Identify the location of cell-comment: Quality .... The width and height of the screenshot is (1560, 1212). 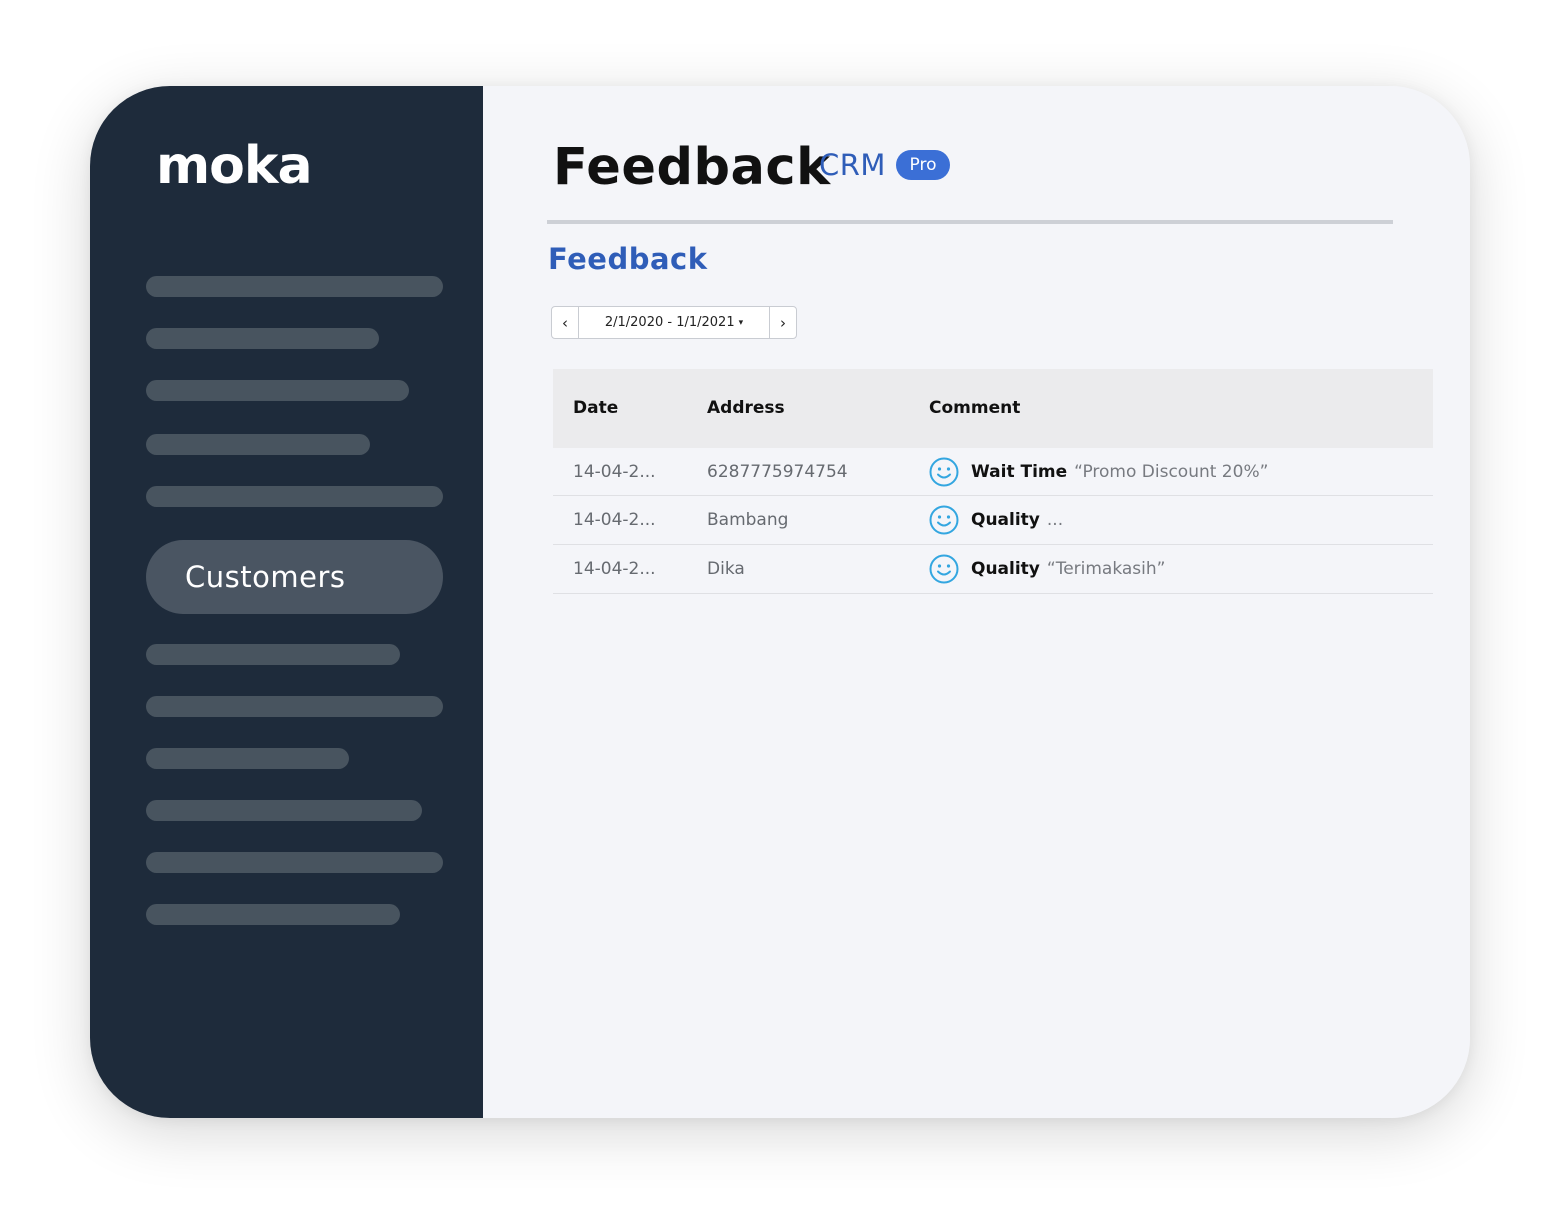
(996, 520).